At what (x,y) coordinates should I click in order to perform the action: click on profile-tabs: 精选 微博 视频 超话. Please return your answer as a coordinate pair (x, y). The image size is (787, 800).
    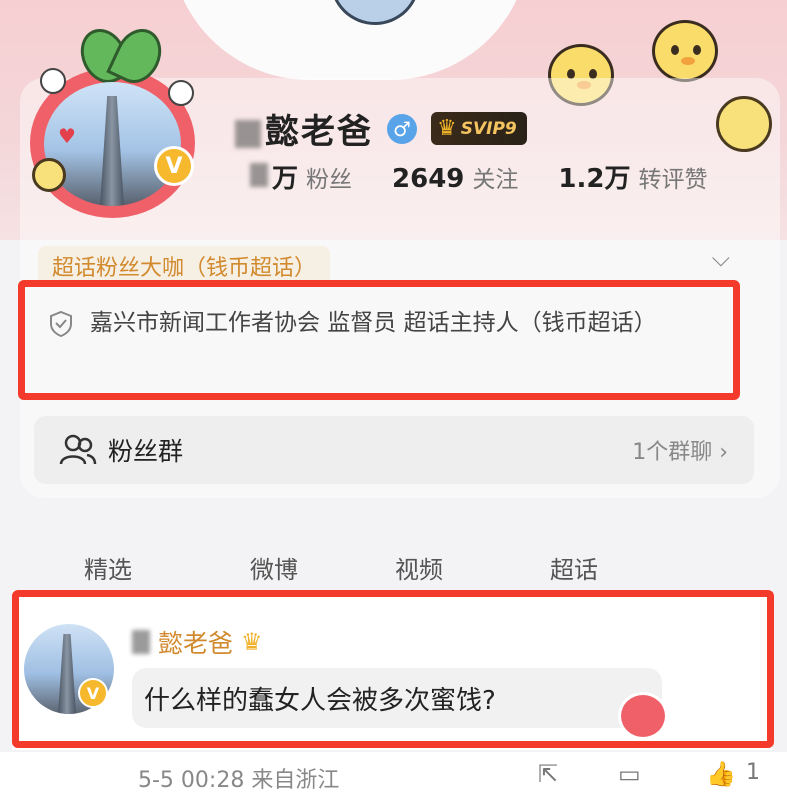
    Looking at the image, I should click on (393, 560).